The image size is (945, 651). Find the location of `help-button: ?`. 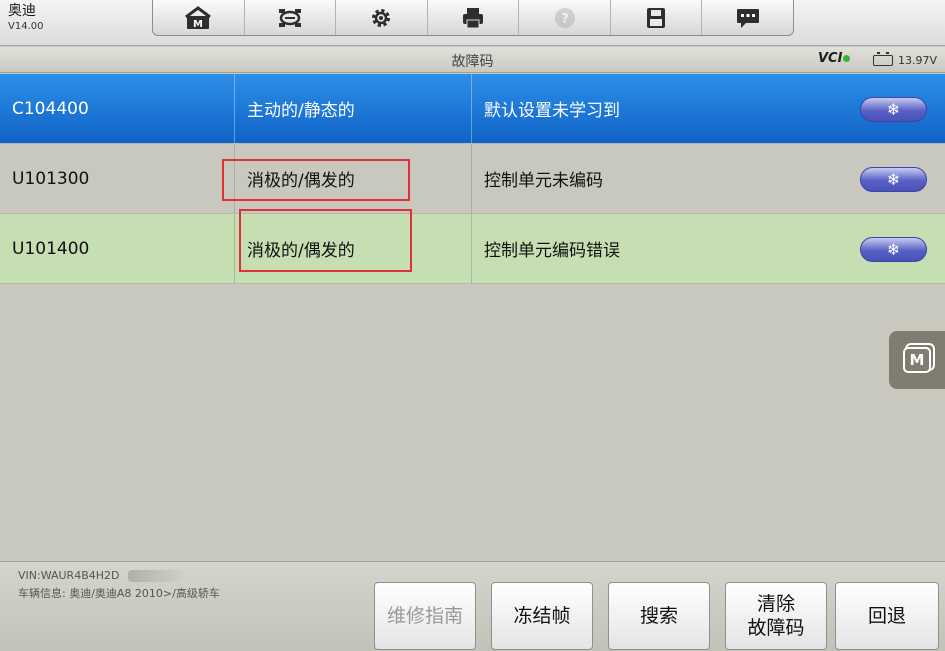

help-button: ? is located at coordinates (565, 17).